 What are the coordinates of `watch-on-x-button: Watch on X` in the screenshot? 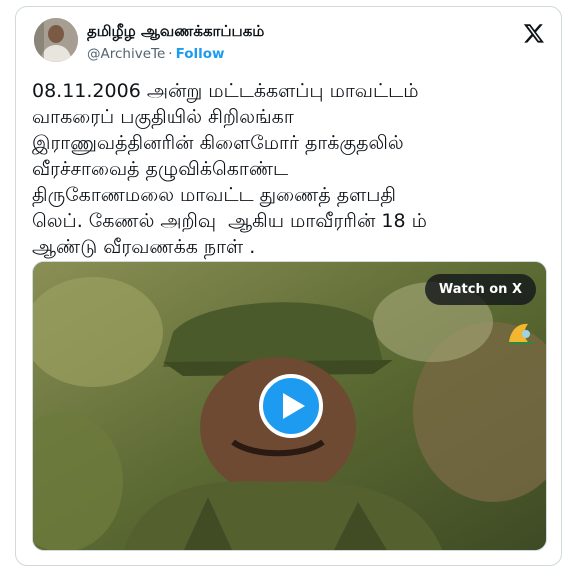 It's located at (480, 289).